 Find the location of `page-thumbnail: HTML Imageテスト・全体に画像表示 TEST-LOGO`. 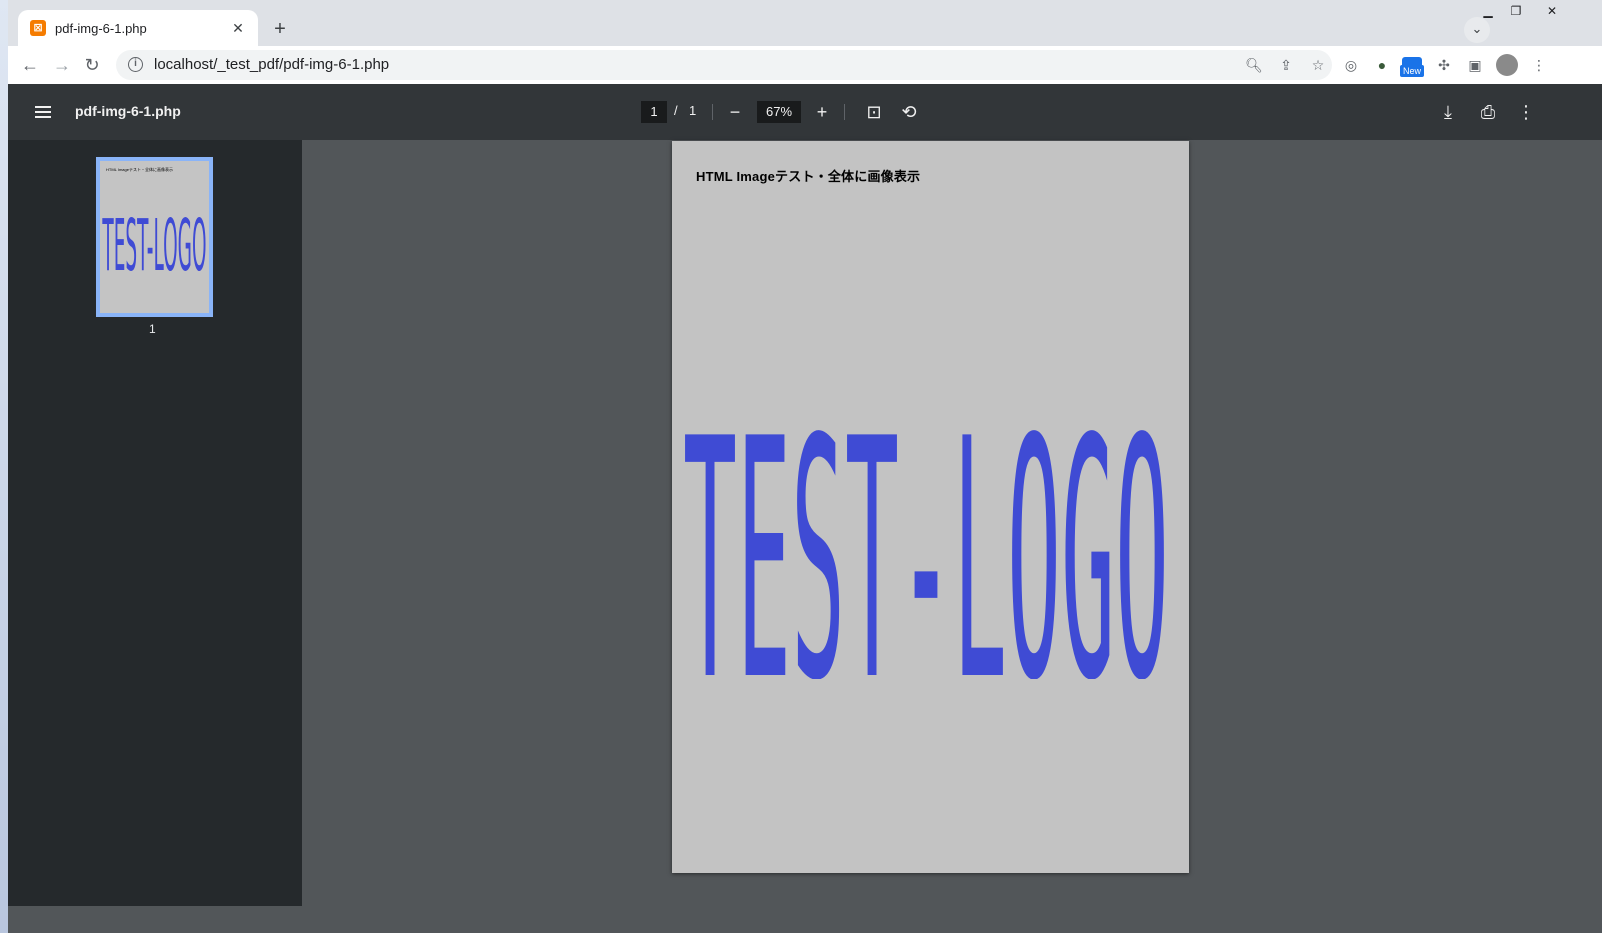

page-thumbnail: HTML Imageテスト・全体に画像表示 TEST-LOGO is located at coordinates (154, 237).